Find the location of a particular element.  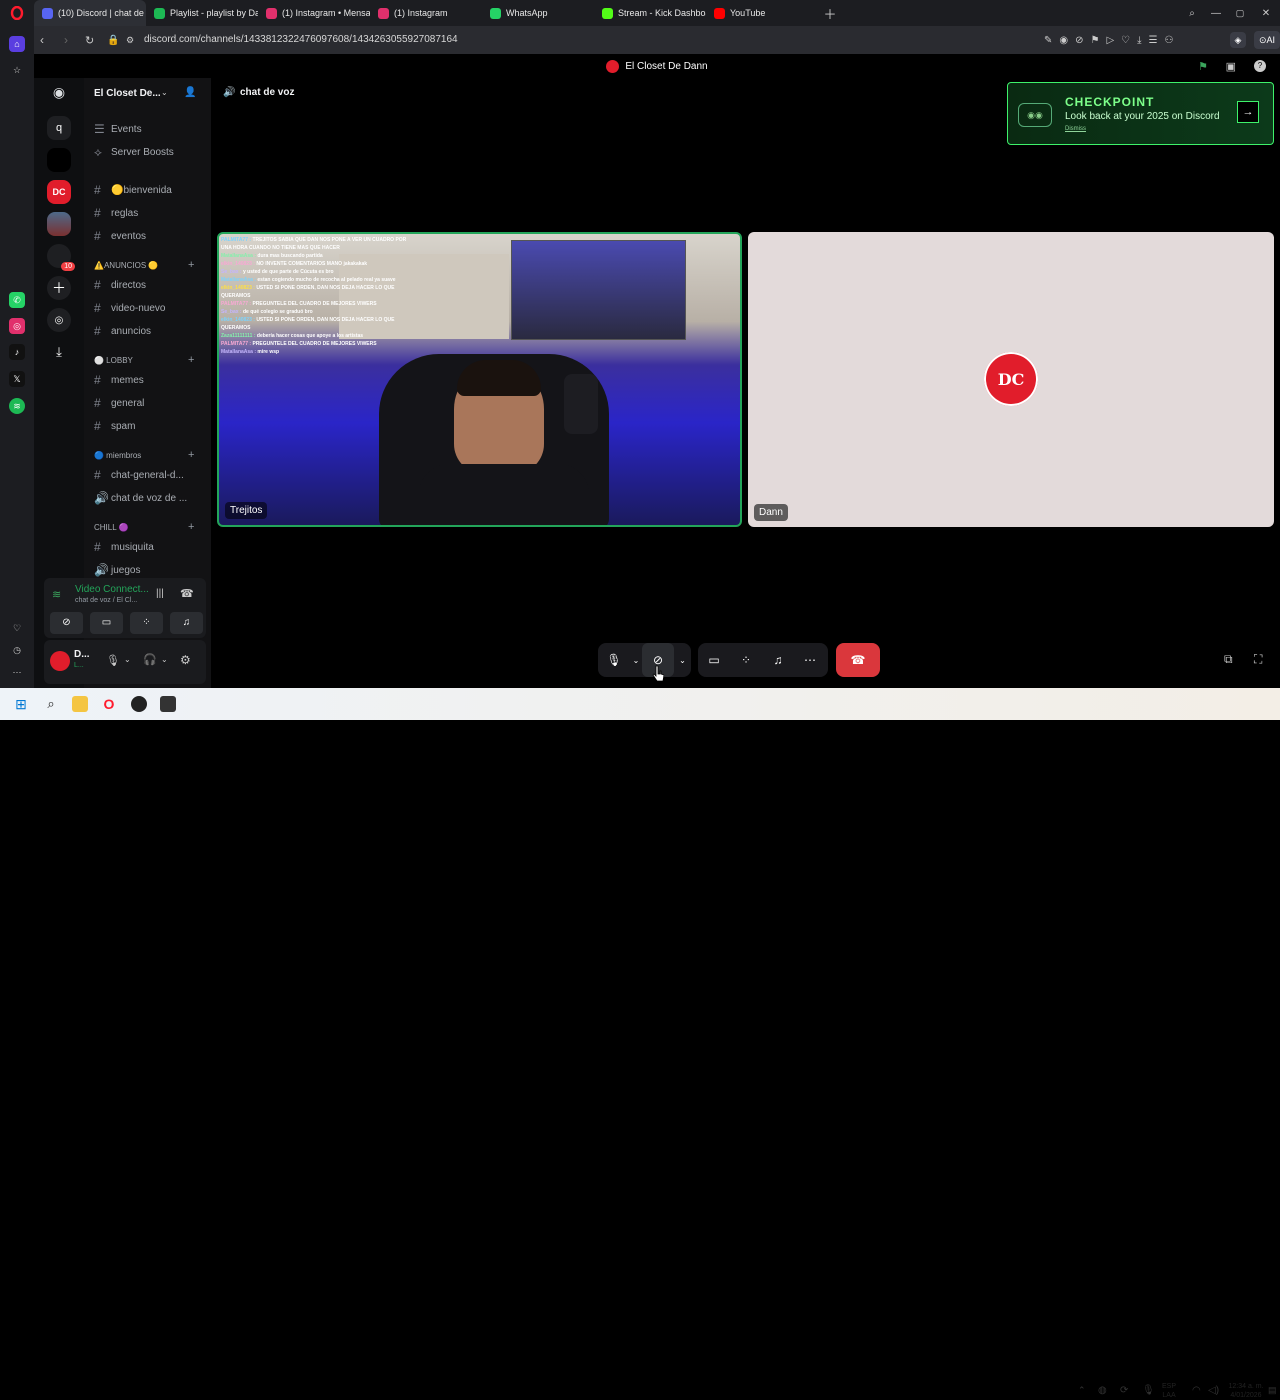

mic-tray-icon: 🎙 is located at coordinates (1148, 1390).